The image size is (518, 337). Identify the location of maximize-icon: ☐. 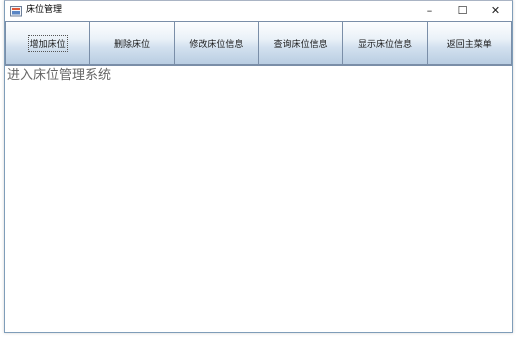
(462, 10).